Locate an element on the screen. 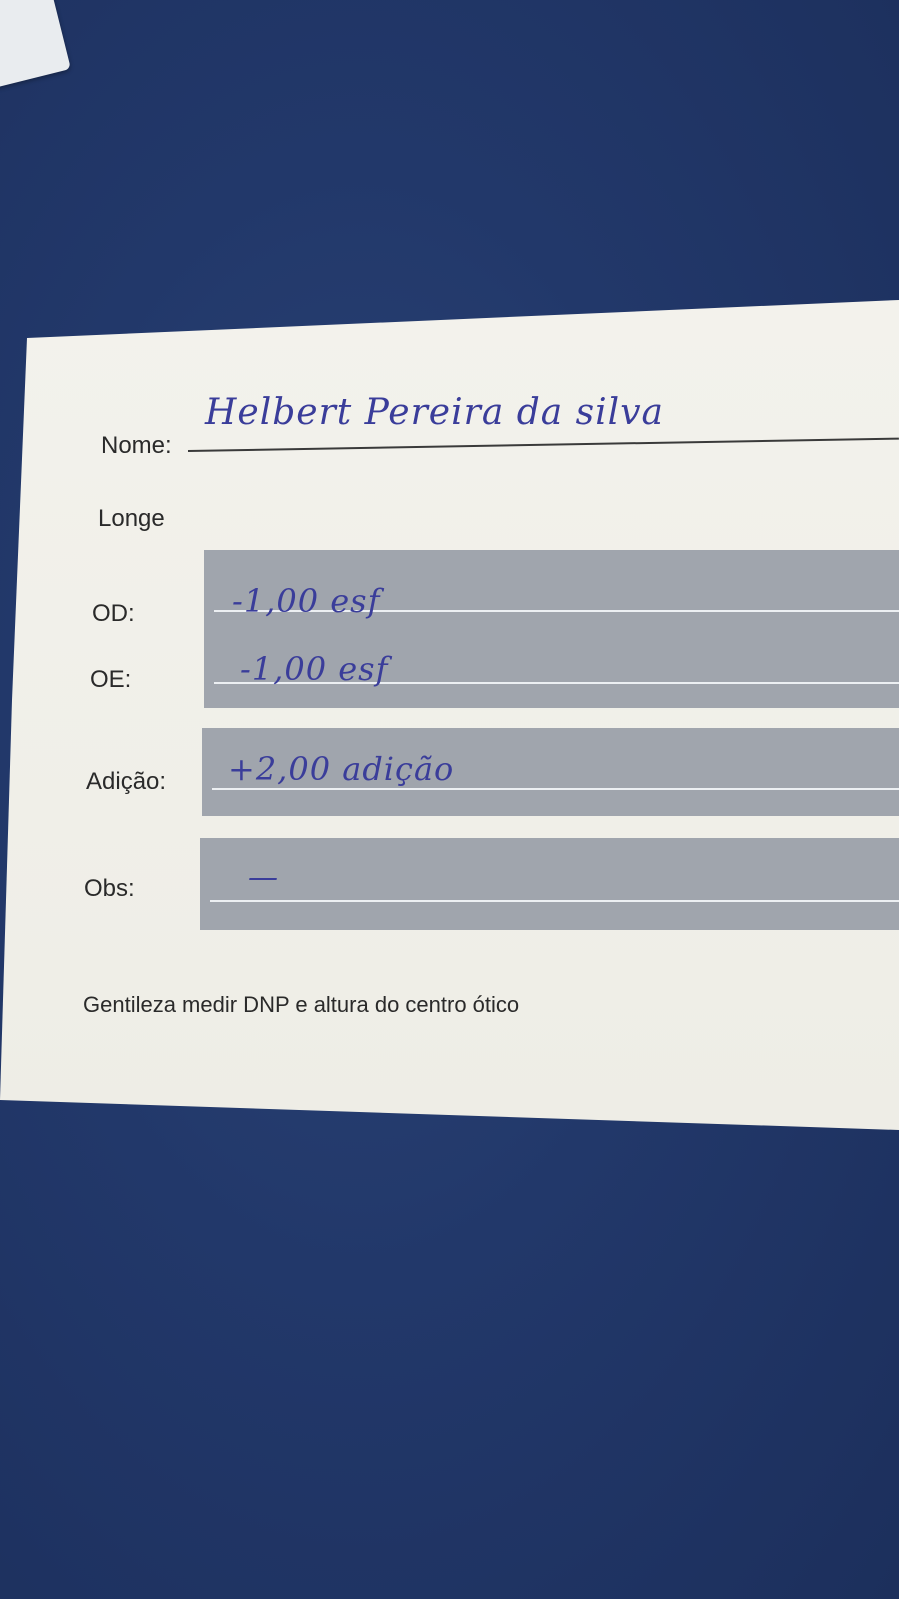 The width and height of the screenshot is (899, 1599). obs-label: Obs: is located at coordinates (109, 888).